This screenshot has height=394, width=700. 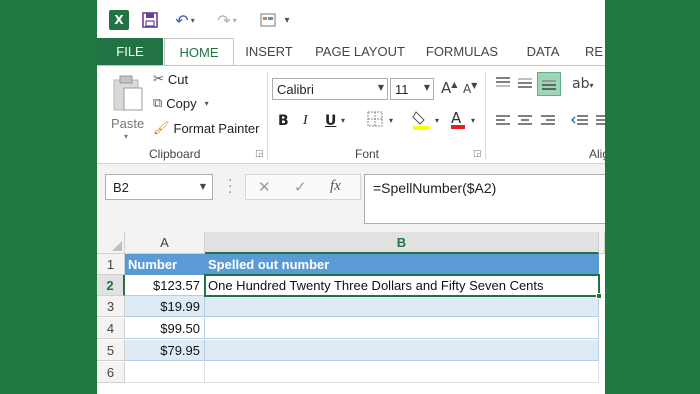 I want to click on decrease-font-icon: A▼, so click(x=470, y=88).